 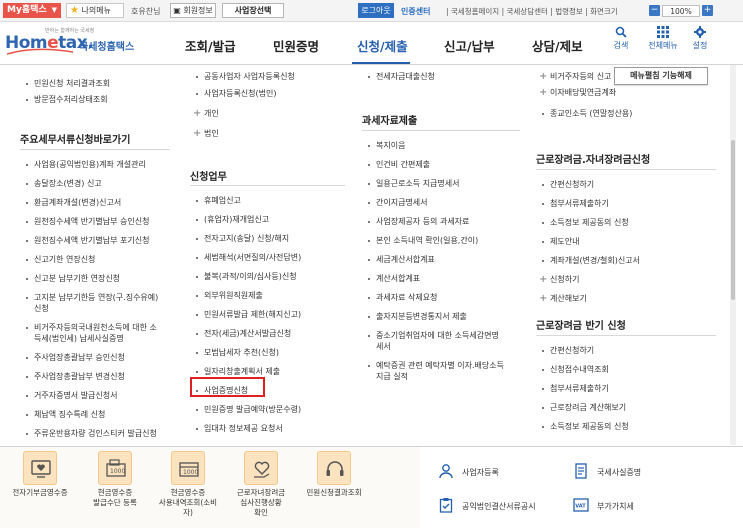 I want to click on quick-item-incentive-status: 근로자녀장려금 심사진행상황 확인, so click(x=261, y=484).